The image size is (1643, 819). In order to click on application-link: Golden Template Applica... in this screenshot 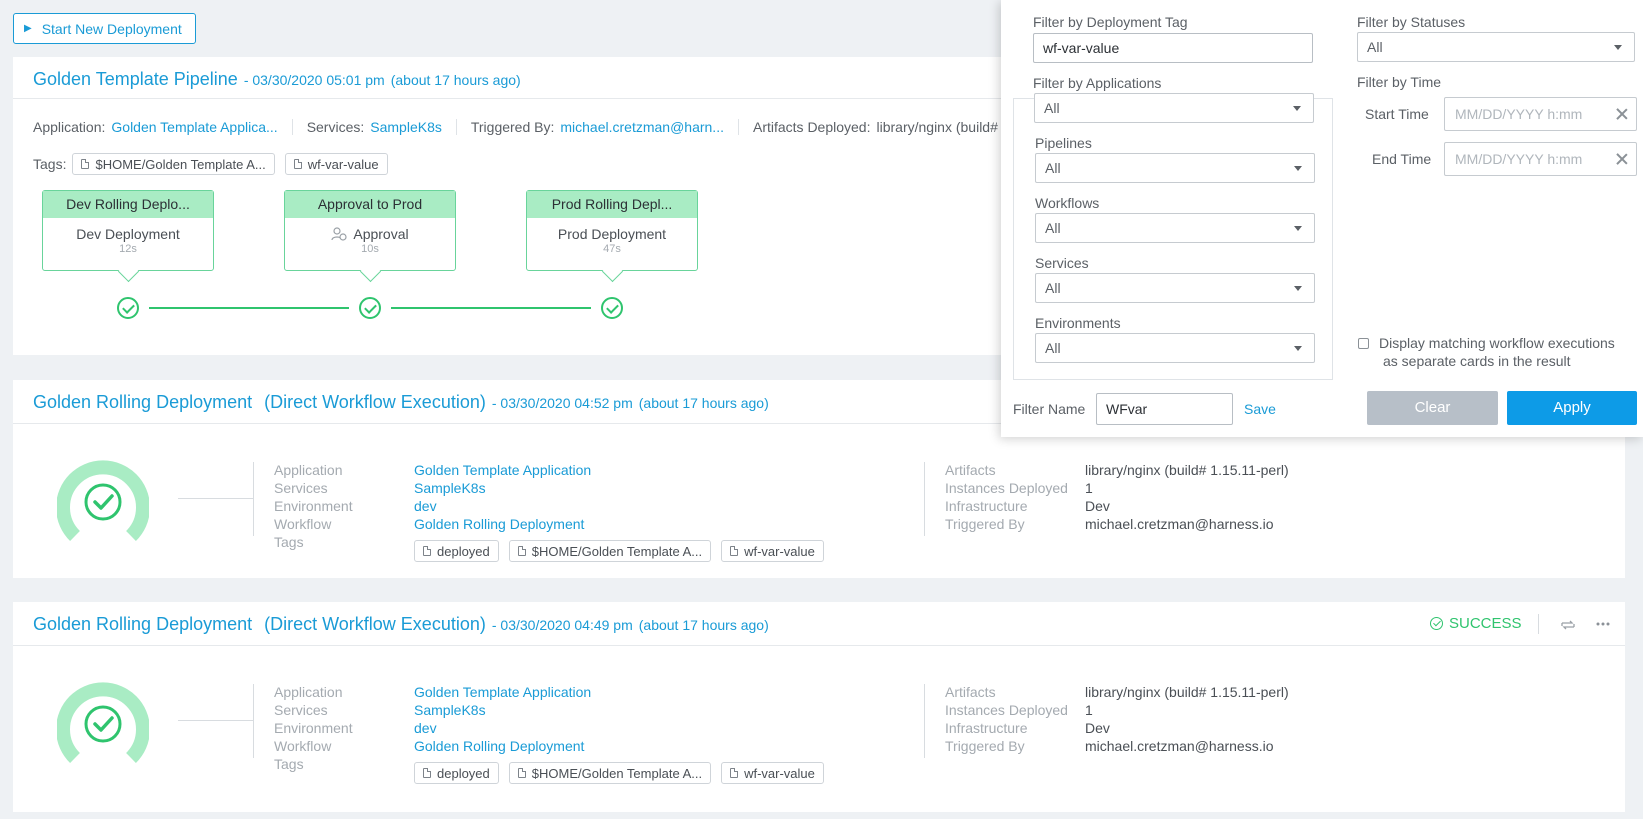, I will do `click(194, 127)`.